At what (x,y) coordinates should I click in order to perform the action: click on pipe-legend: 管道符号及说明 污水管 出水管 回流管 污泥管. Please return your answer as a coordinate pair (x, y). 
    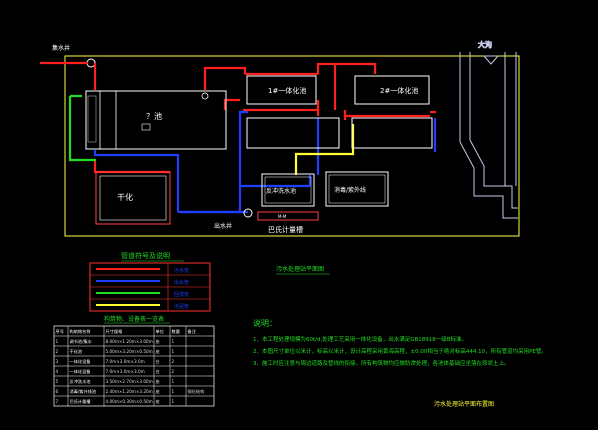
    Looking at the image, I should click on (150, 281).